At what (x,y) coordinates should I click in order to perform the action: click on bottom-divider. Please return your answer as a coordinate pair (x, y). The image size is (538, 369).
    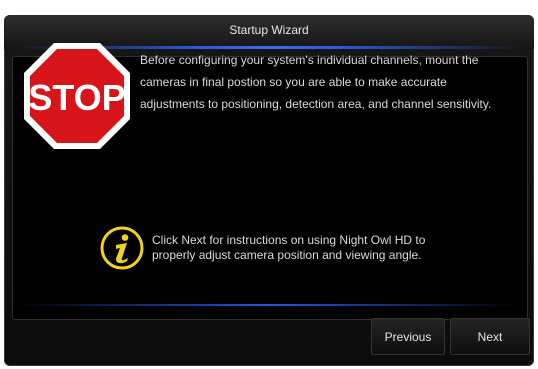
    Looking at the image, I should click on (269, 305).